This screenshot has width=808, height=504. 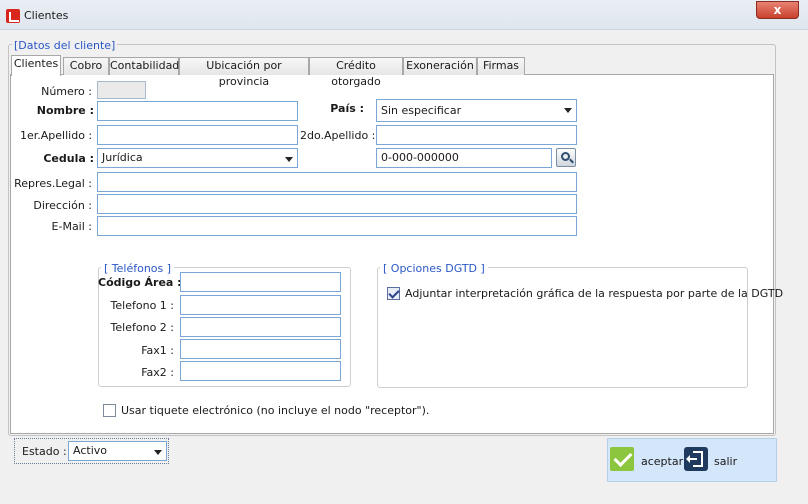 What do you see at coordinates (142, 327) in the screenshot?
I see `telefono2-label: Telefono 2 :` at bounding box center [142, 327].